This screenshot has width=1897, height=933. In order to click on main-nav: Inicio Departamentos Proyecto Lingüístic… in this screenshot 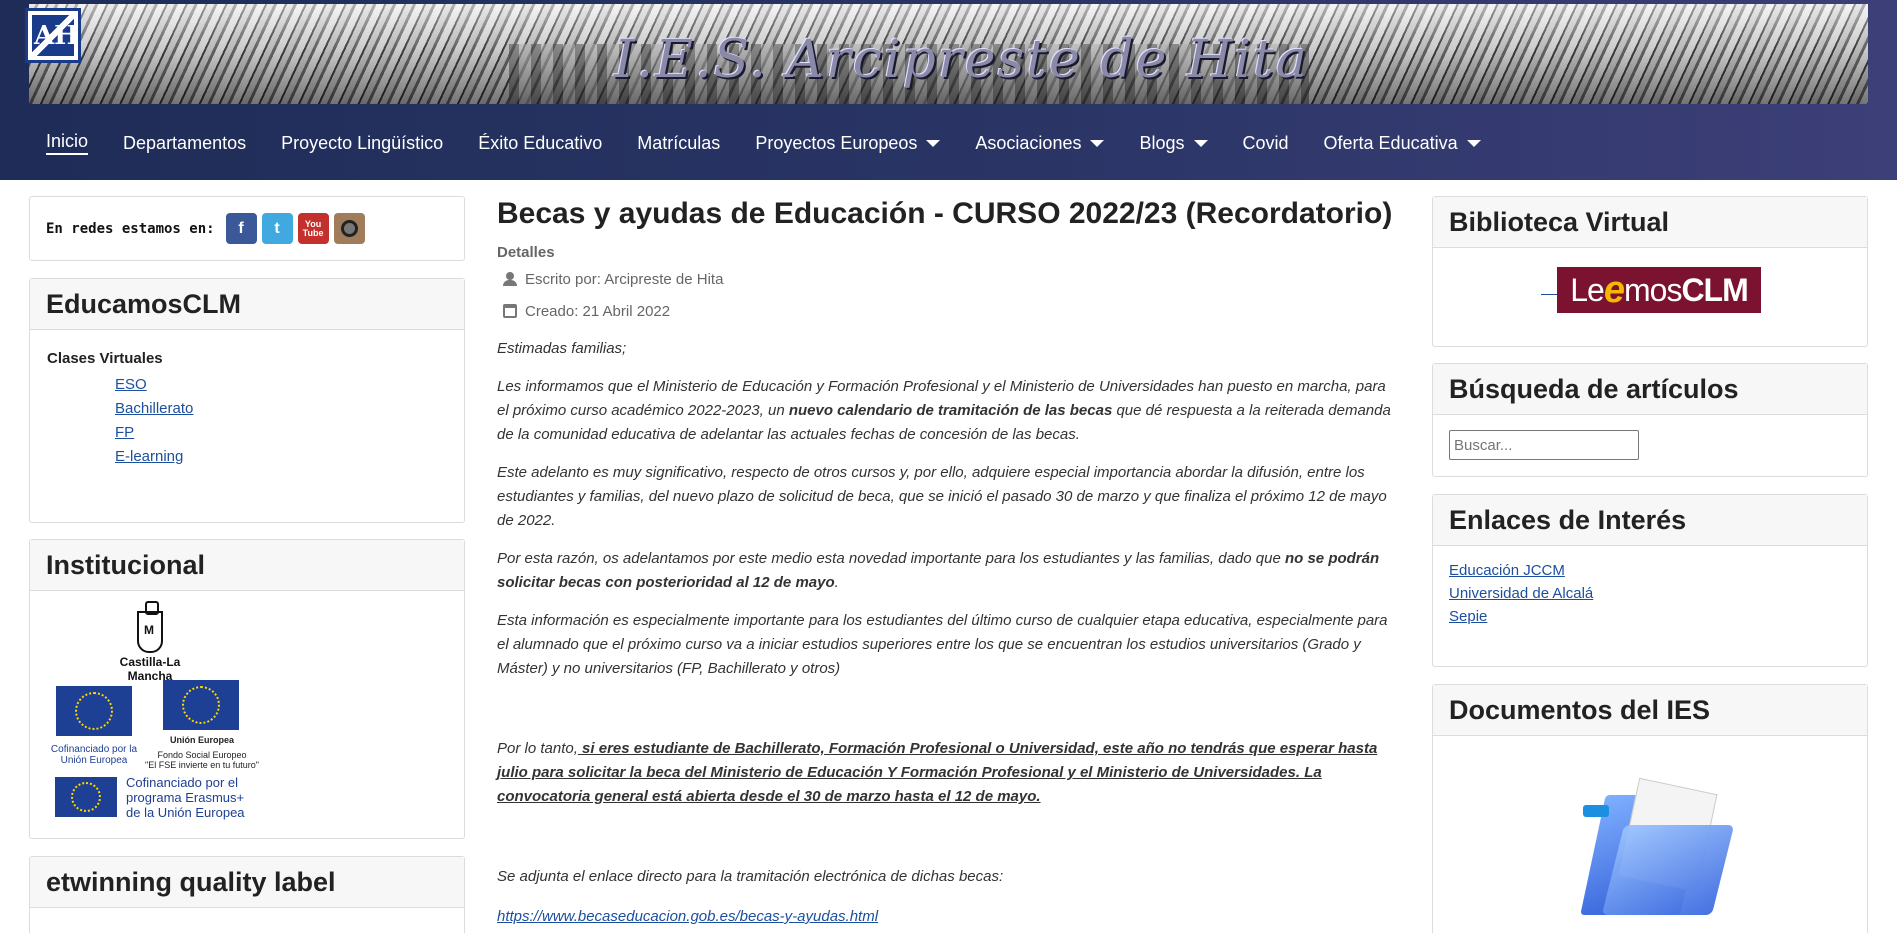, I will do `click(781, 143)`.